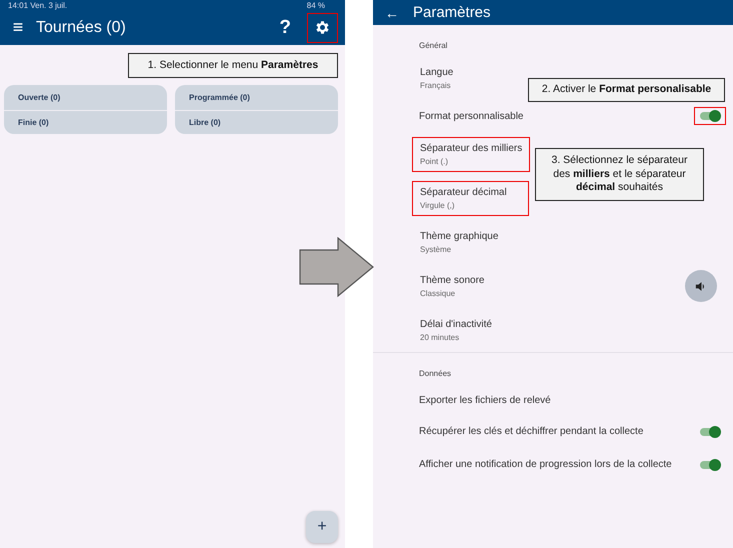  What do you see at coordinates (452, 12) in the screenshot?
I see `screen-title: Paramètres` at bounding box center [452, 12].